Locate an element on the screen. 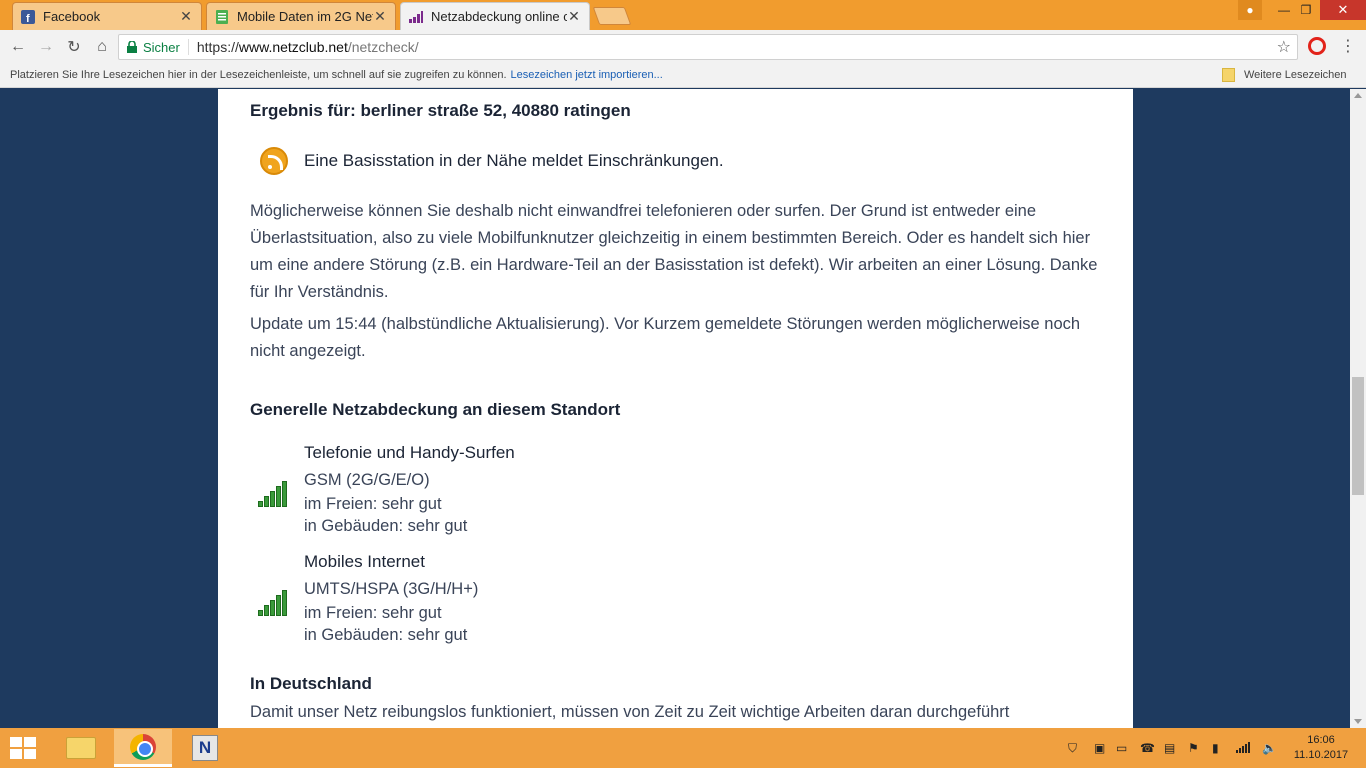 This screenshot has width=1366, height=768. tab-title: Netzabdeckung online c is located at coordinates (499, 16).